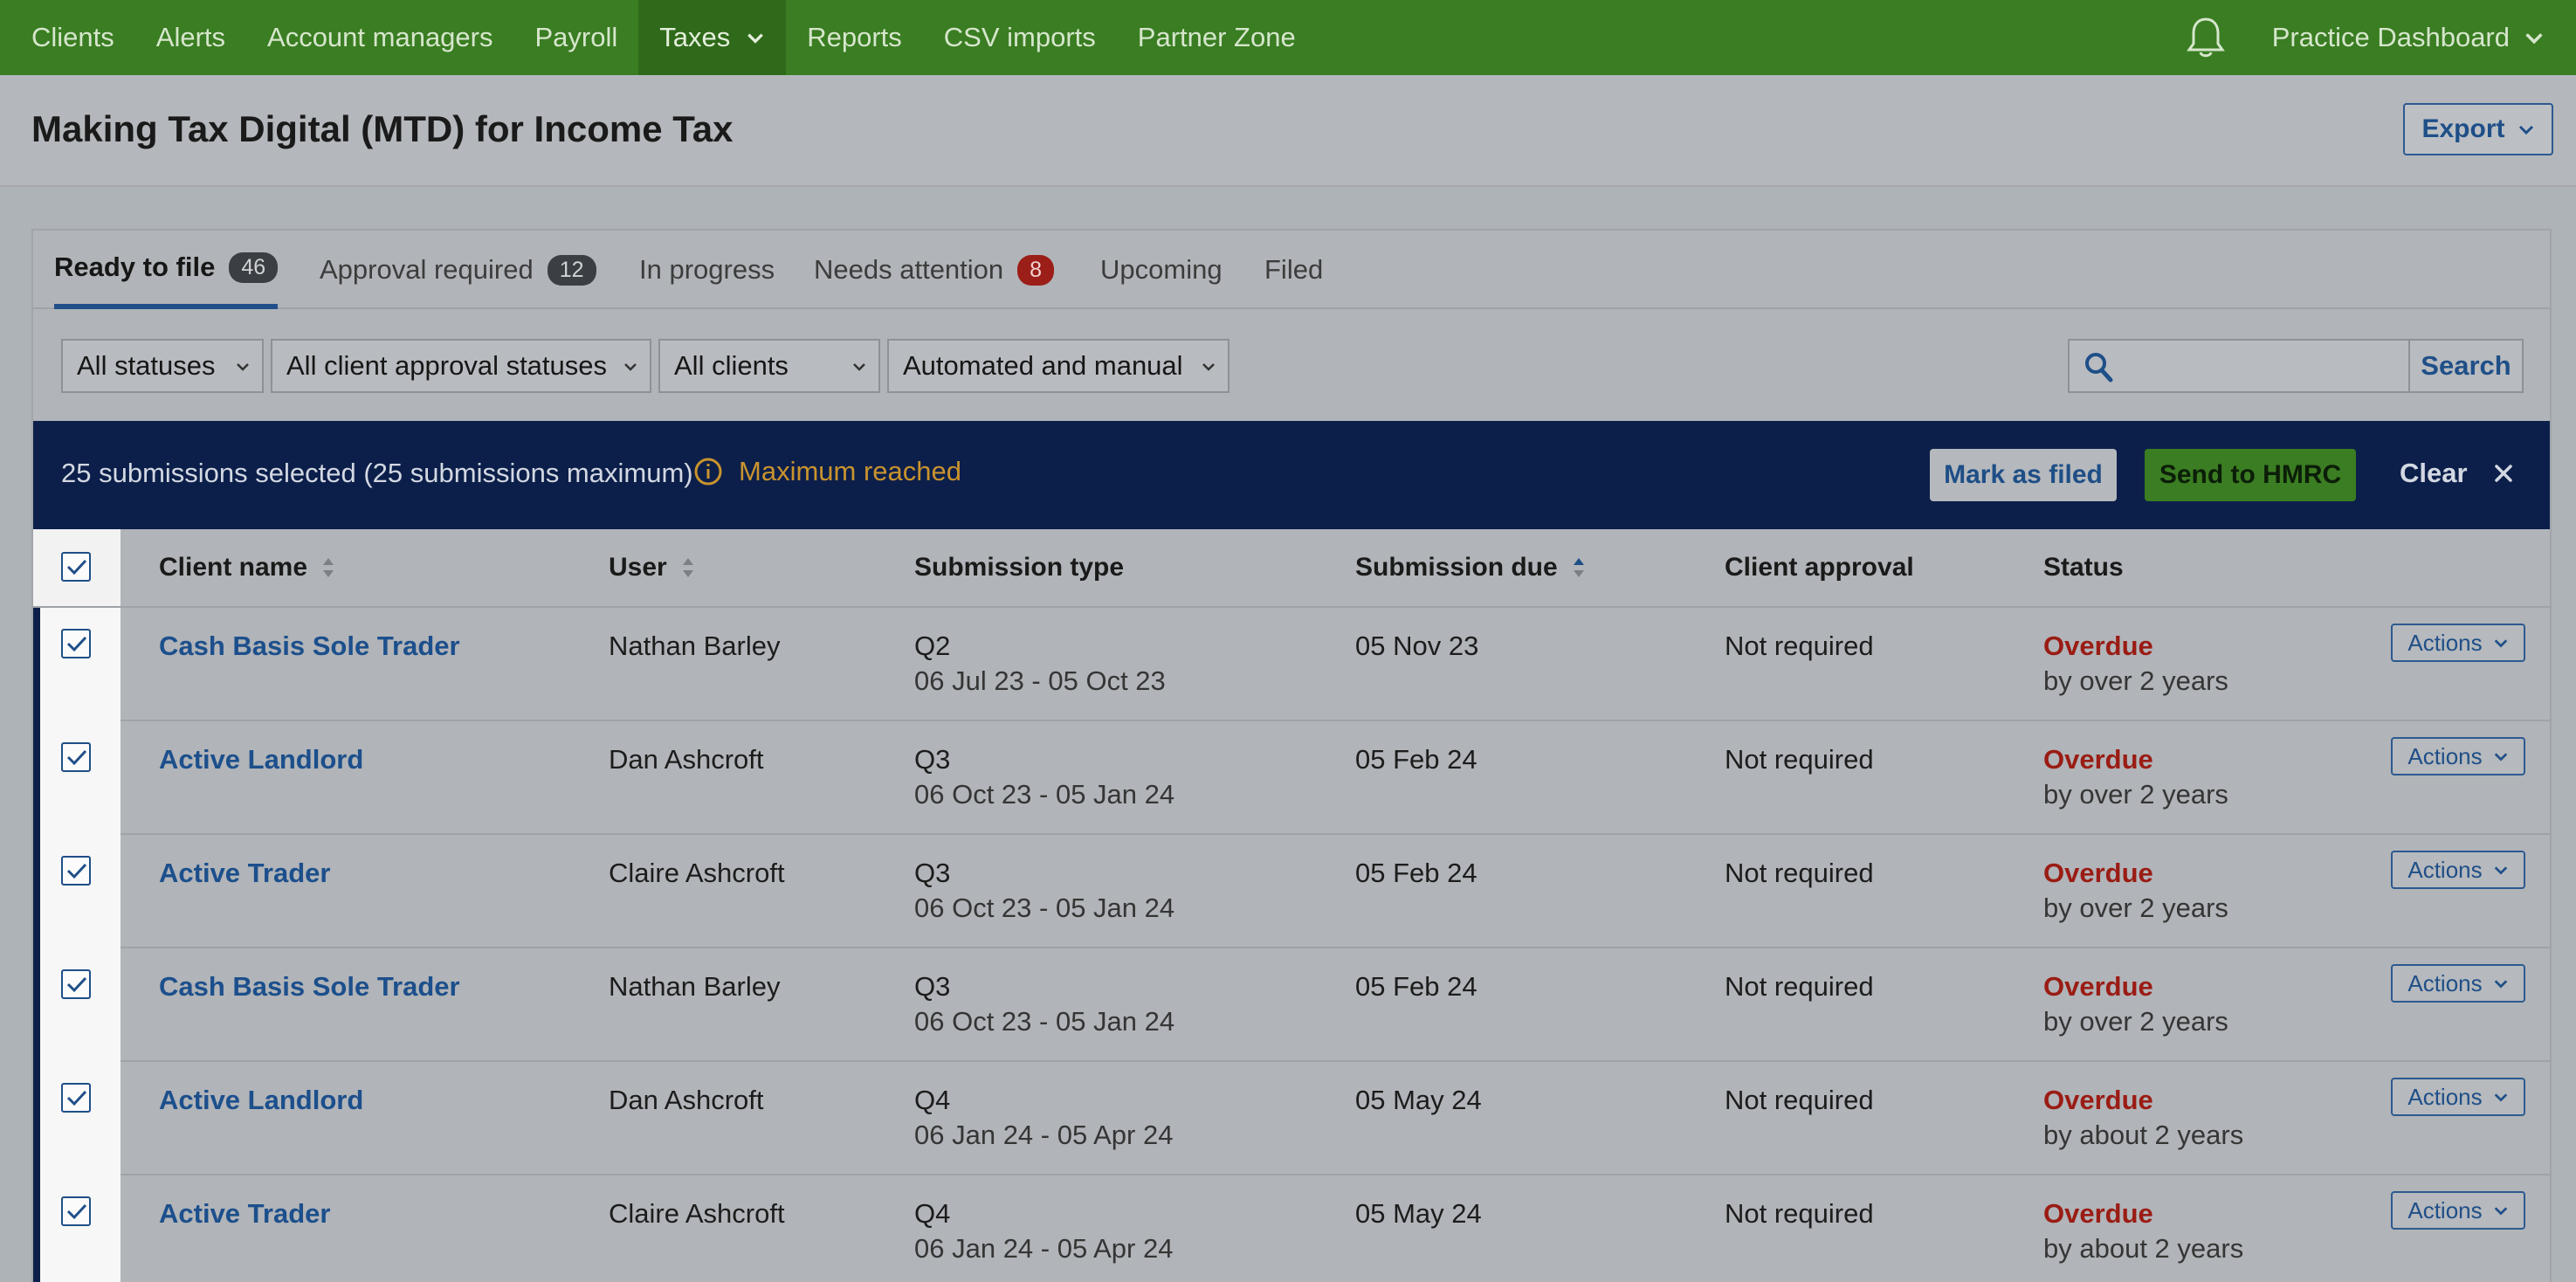 The image size is (2576, 1282). I want to click on count-badge: 12, so click(571, 270).